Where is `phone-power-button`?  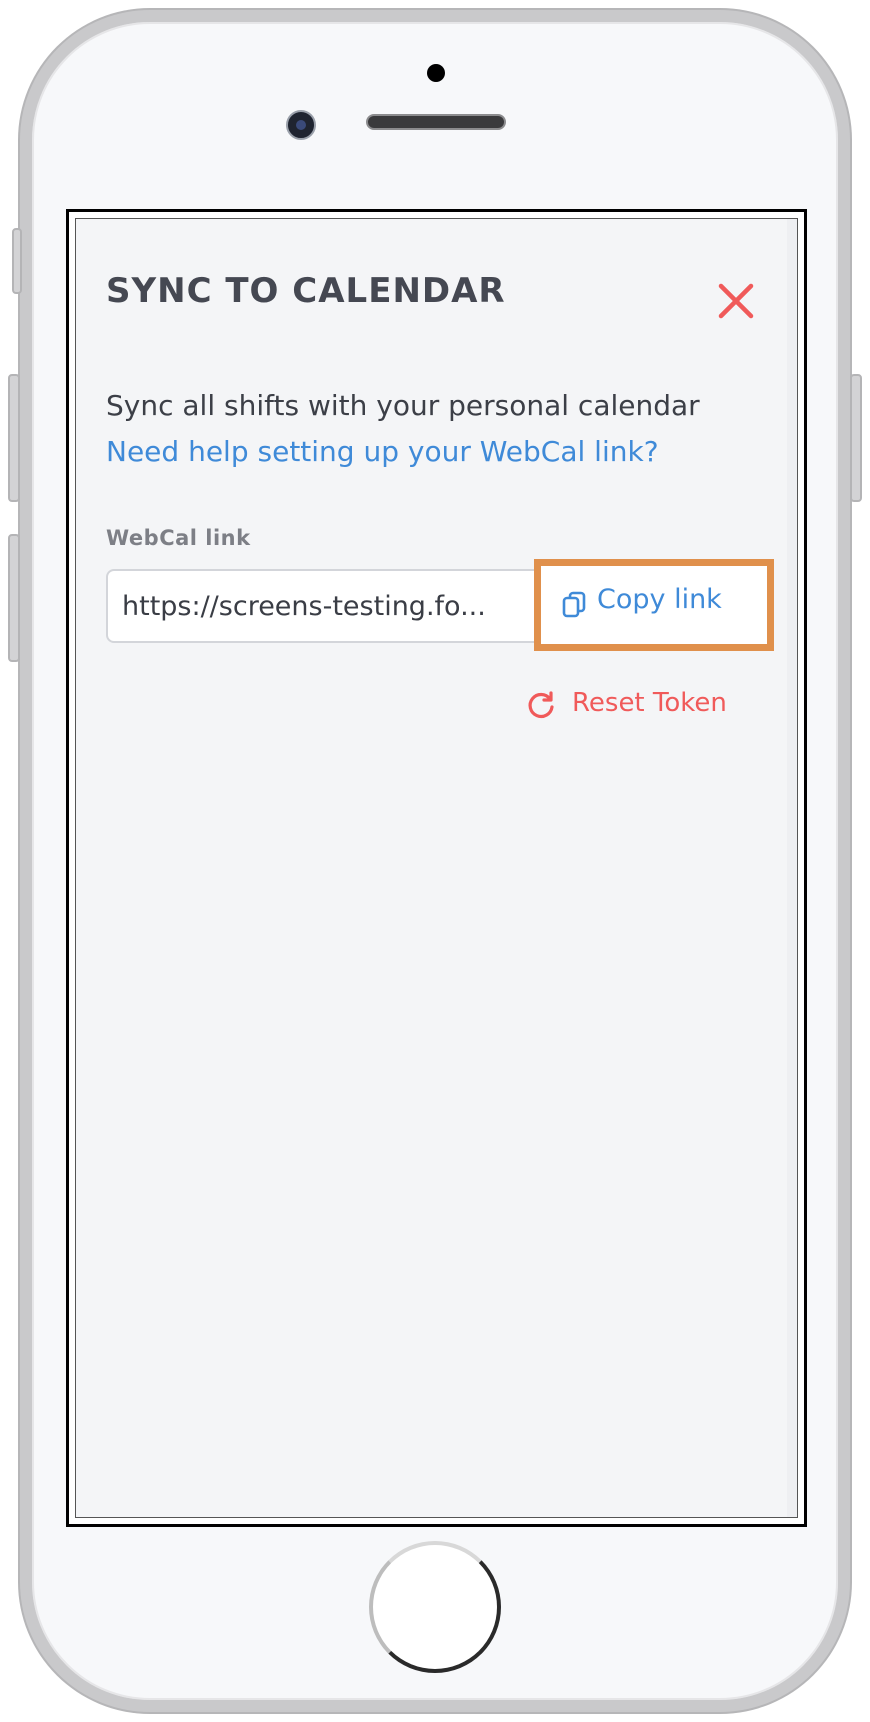
phone-power-button is located at coordinates (856, 438).